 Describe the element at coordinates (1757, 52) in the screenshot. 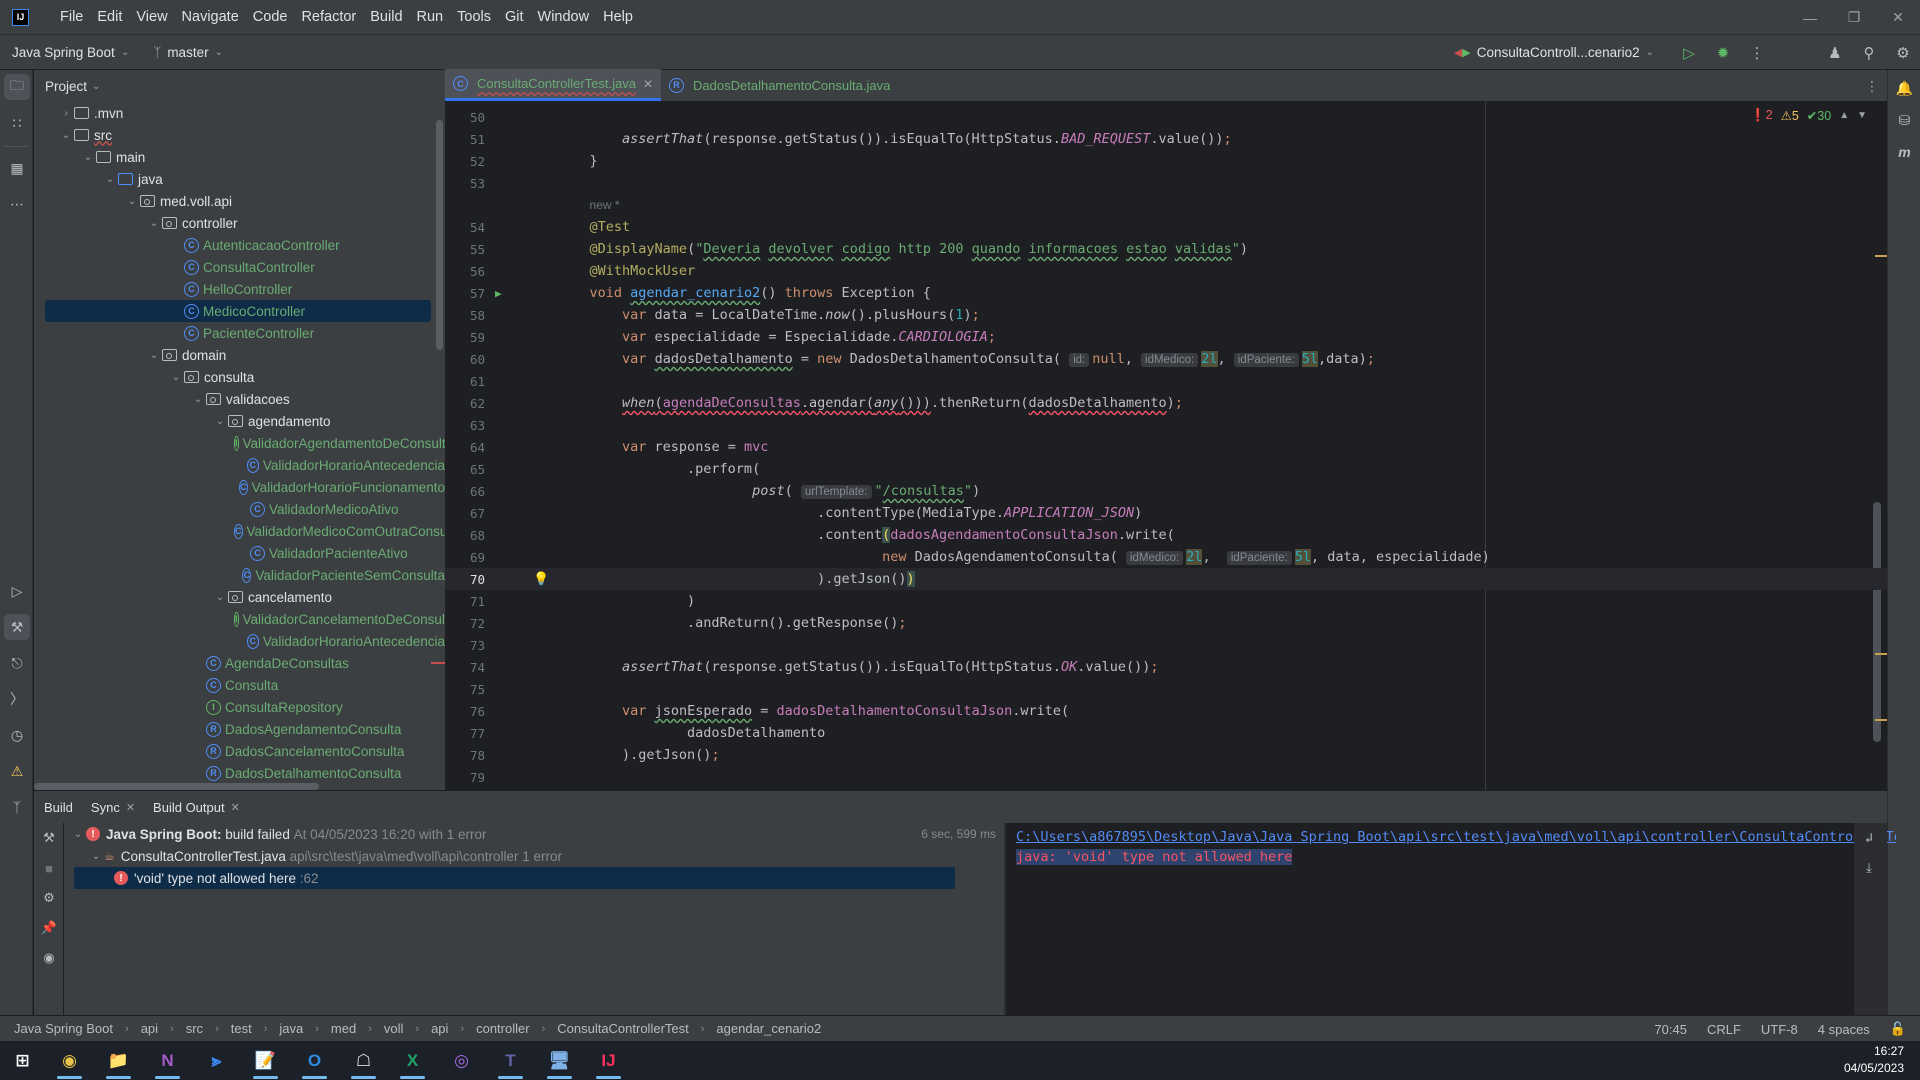

I see `more-actions-icon: ⋮` at that location.